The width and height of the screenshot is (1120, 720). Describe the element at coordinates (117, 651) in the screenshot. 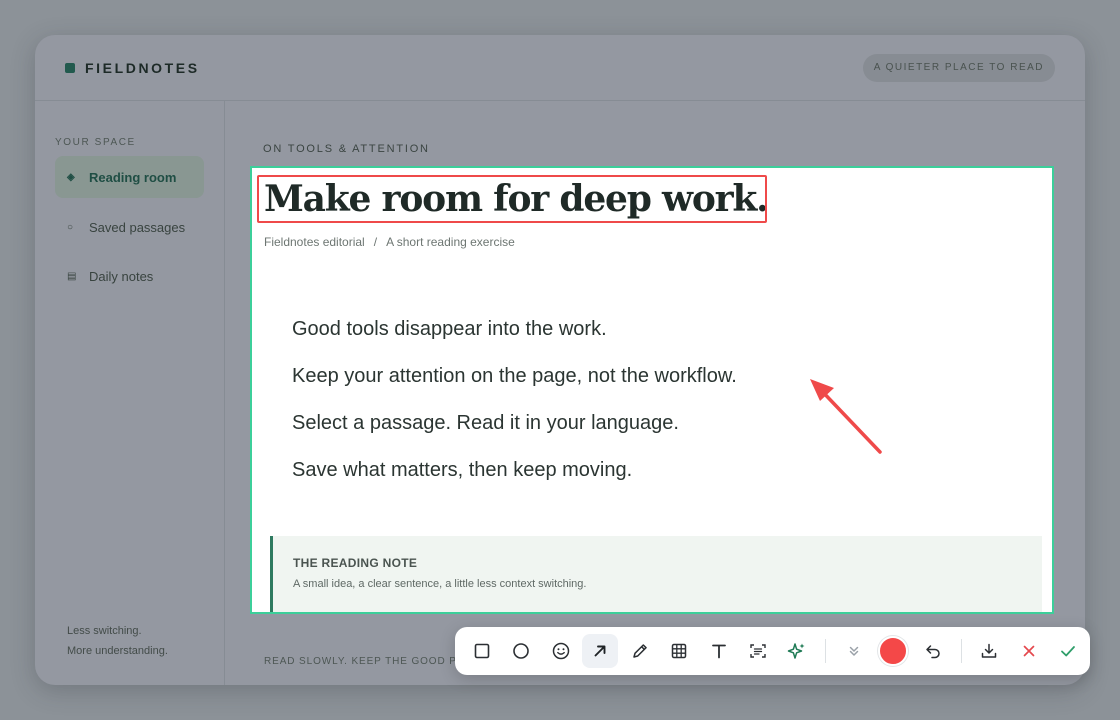

I see `sidebar-footer-line: More understanding.` at that location.